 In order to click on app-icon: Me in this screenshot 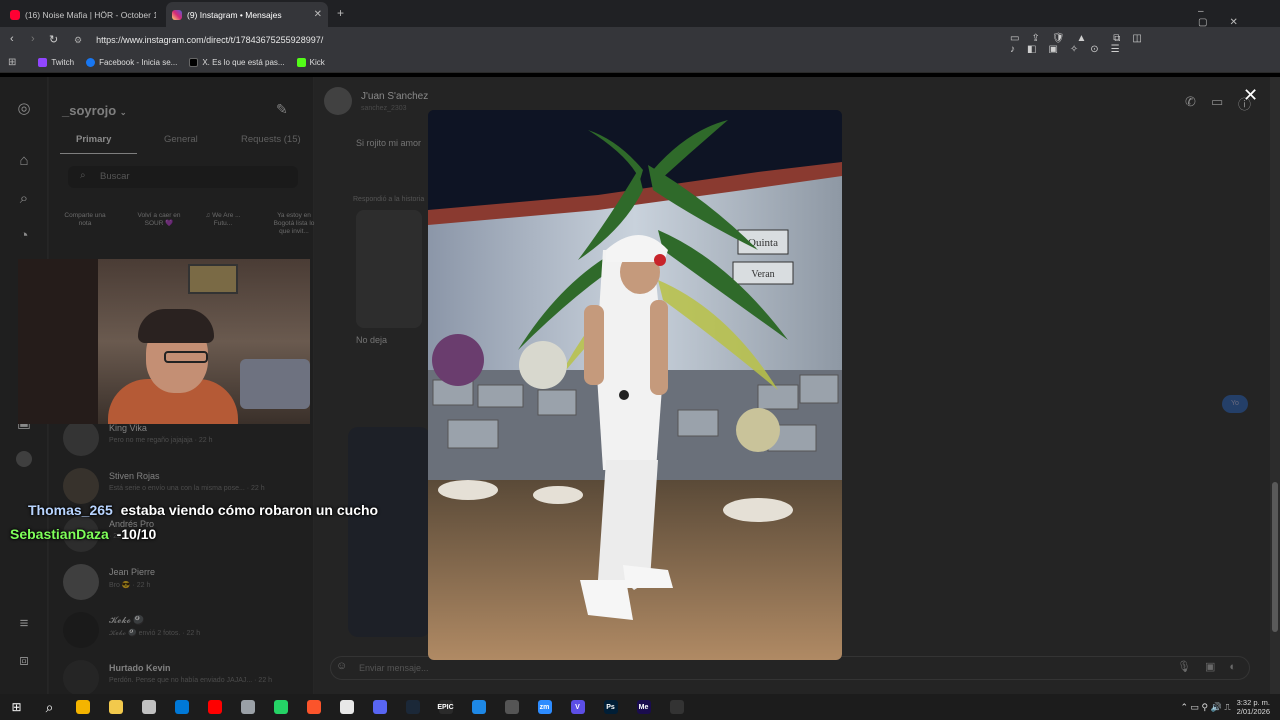, I will do `click(643, 707)`.